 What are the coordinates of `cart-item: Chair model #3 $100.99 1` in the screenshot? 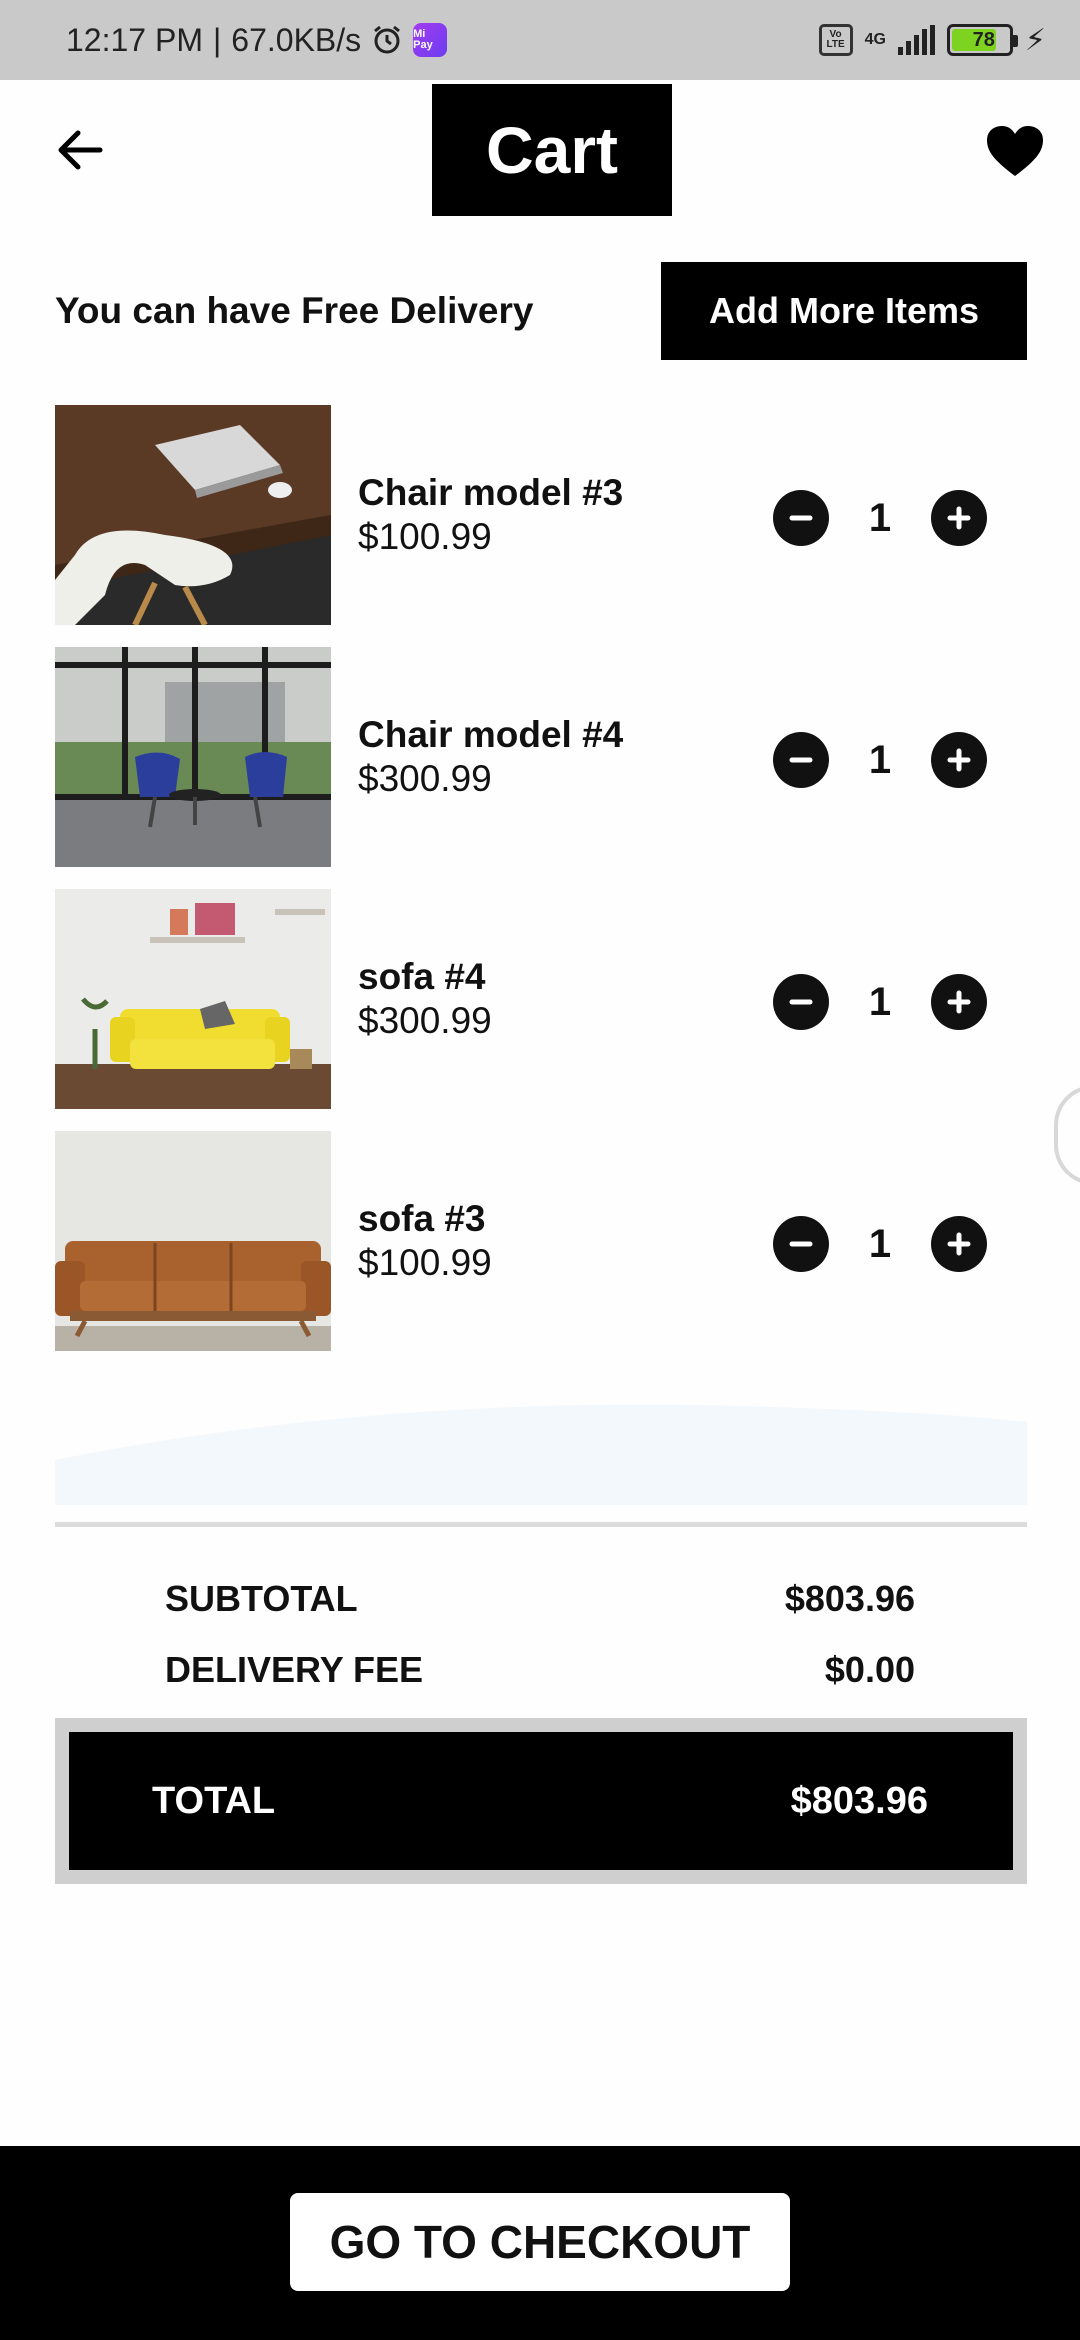 It's located at (541, 515).